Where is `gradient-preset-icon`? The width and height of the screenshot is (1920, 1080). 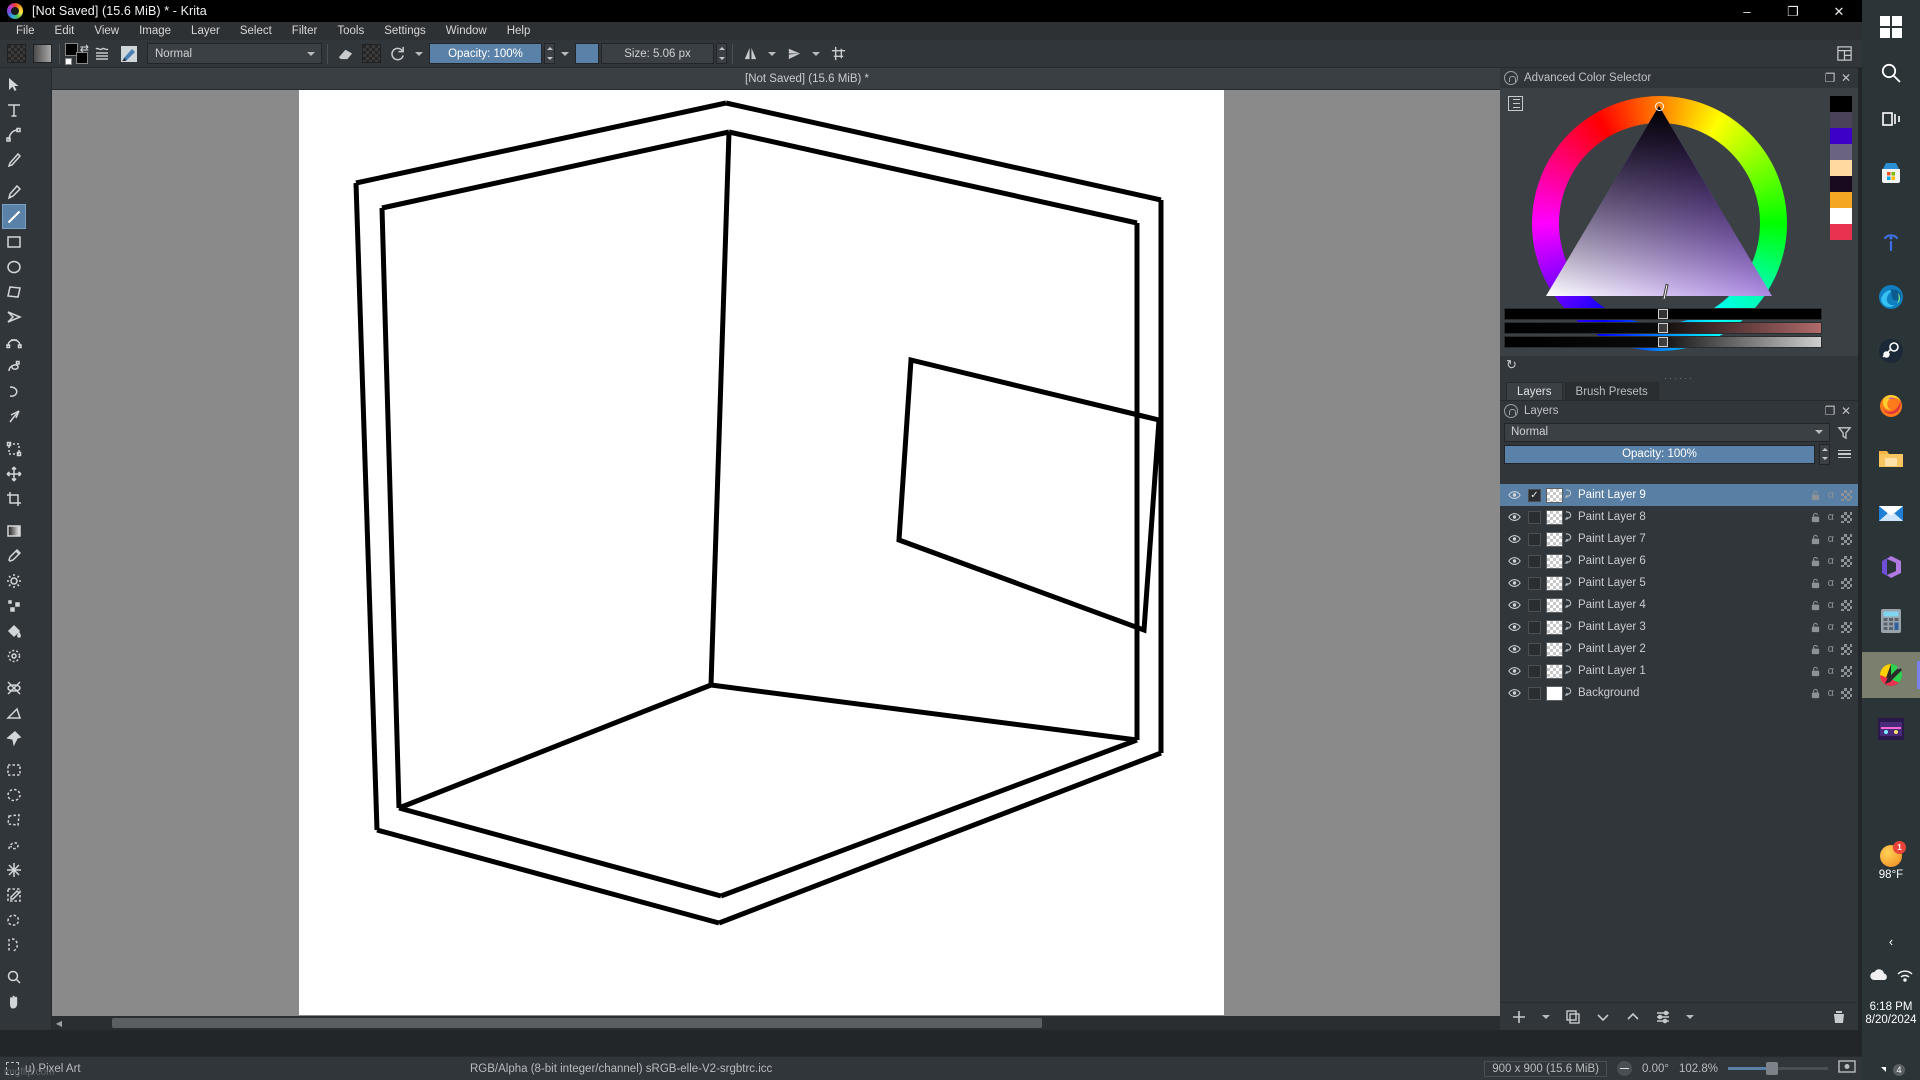
gradient-preset-icon is located at coordinates (16, 54).